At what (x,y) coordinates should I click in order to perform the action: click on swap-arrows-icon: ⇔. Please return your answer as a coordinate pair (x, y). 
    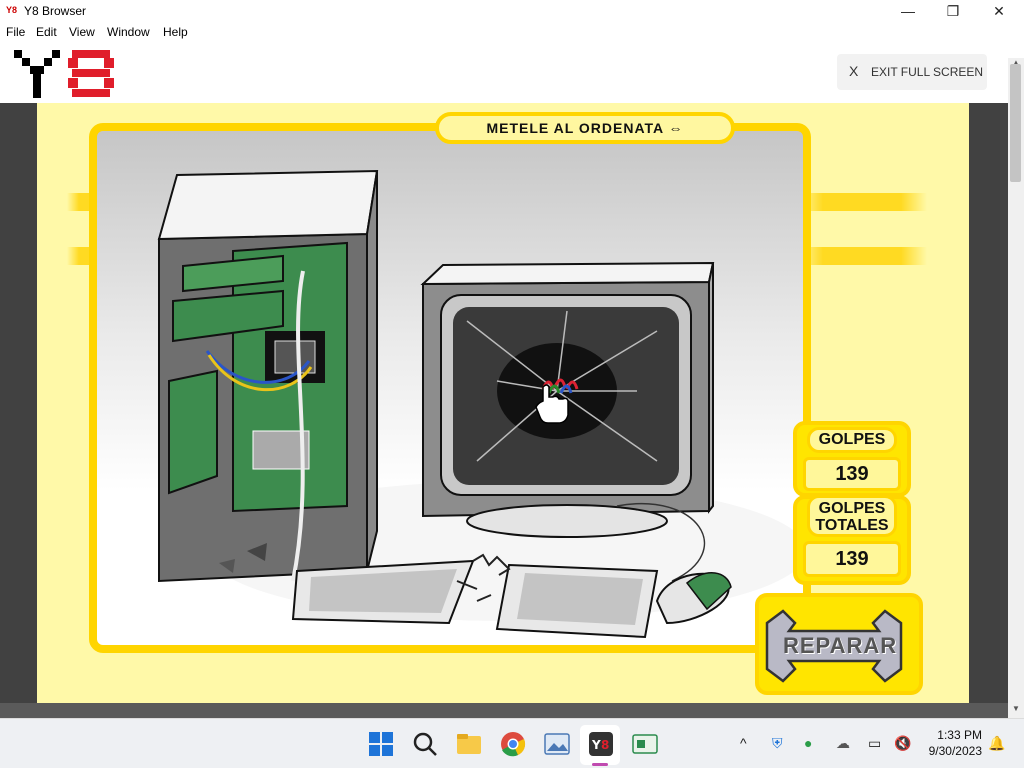
    Looking at the image, I should click on (676, 128).